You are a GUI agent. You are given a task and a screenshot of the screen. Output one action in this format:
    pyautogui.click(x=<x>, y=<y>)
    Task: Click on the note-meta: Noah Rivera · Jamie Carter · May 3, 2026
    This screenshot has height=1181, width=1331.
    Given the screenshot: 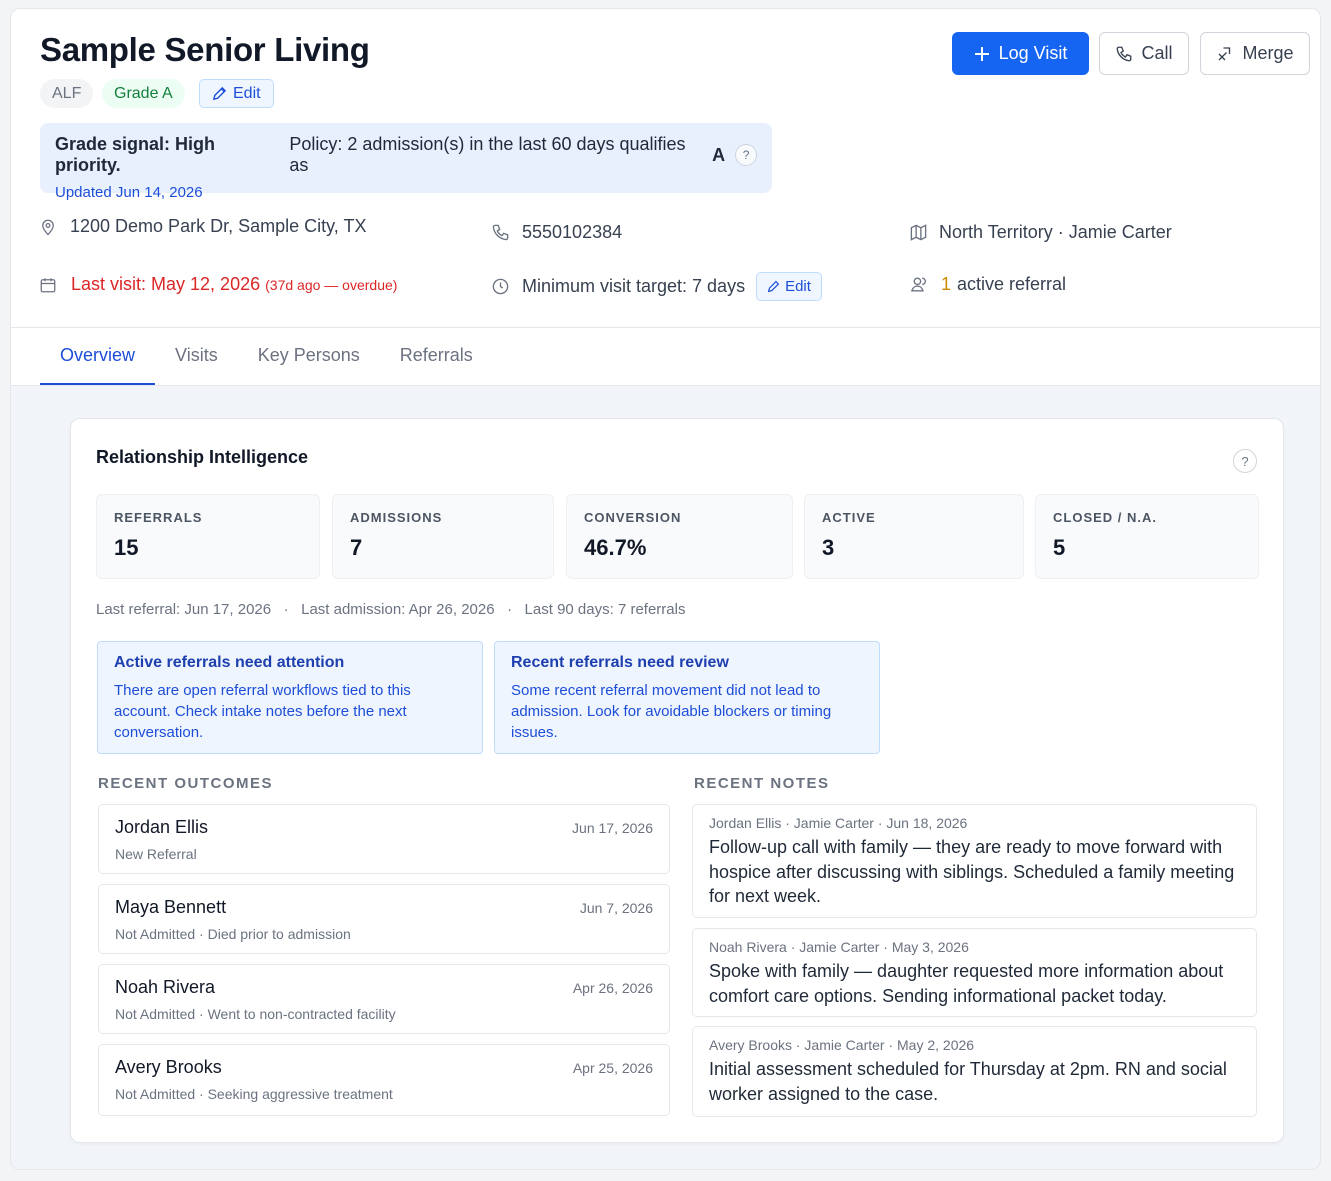 What is the action you would take?
    pyautogui.click(x=839, y=947)
    